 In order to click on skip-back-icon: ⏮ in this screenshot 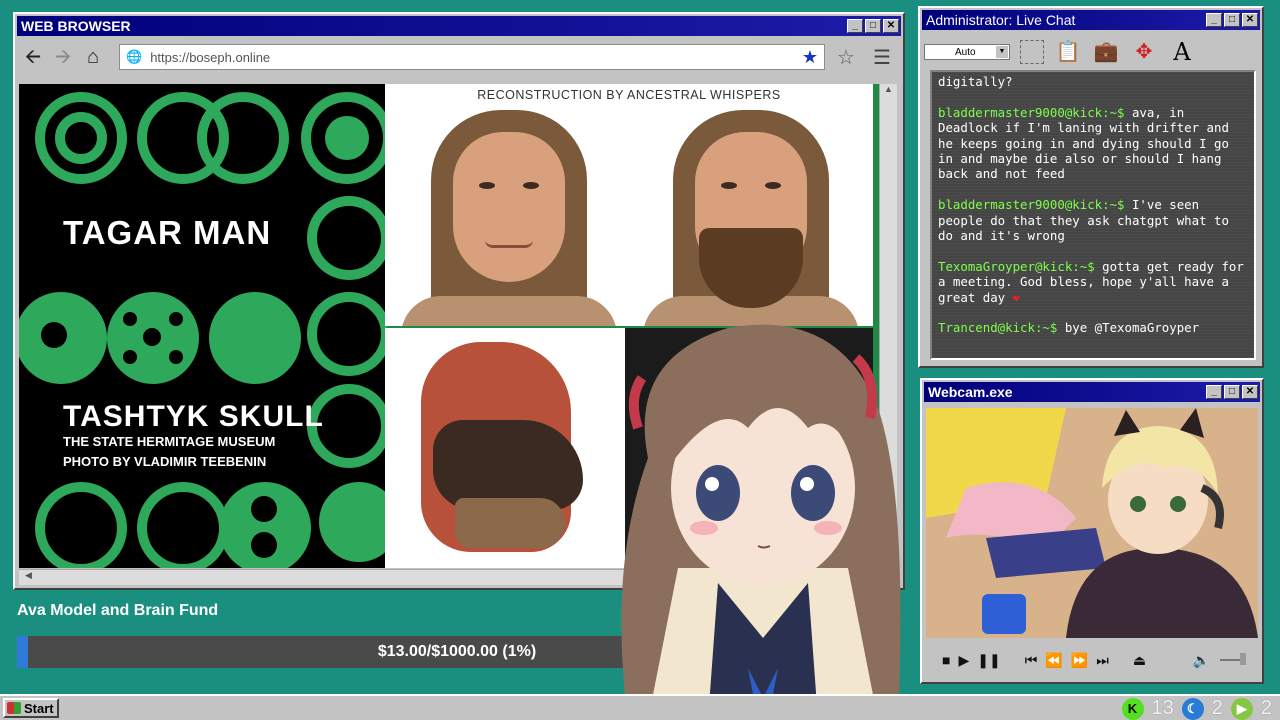, I will do `click(1031, 660)`.